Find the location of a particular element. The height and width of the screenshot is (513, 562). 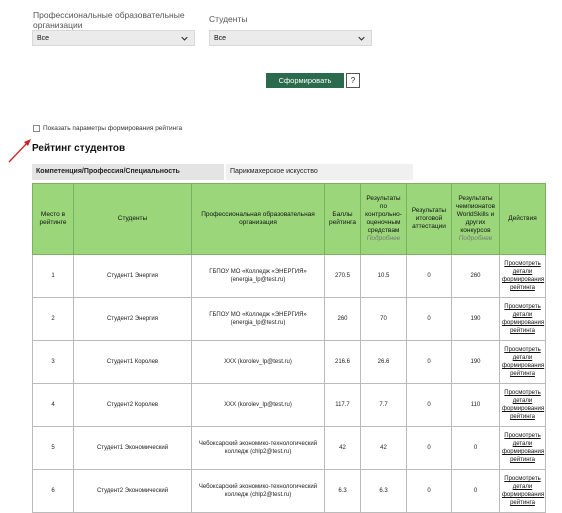

col-student: Студенты is located at coordinates (132, 219).